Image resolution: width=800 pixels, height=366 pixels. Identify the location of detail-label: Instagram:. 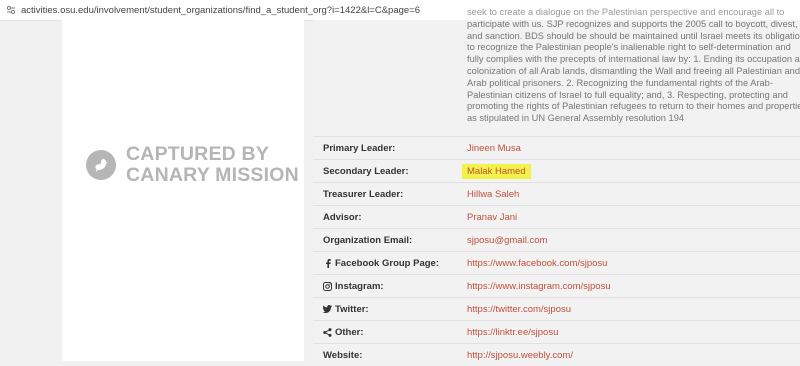
(353, 286).